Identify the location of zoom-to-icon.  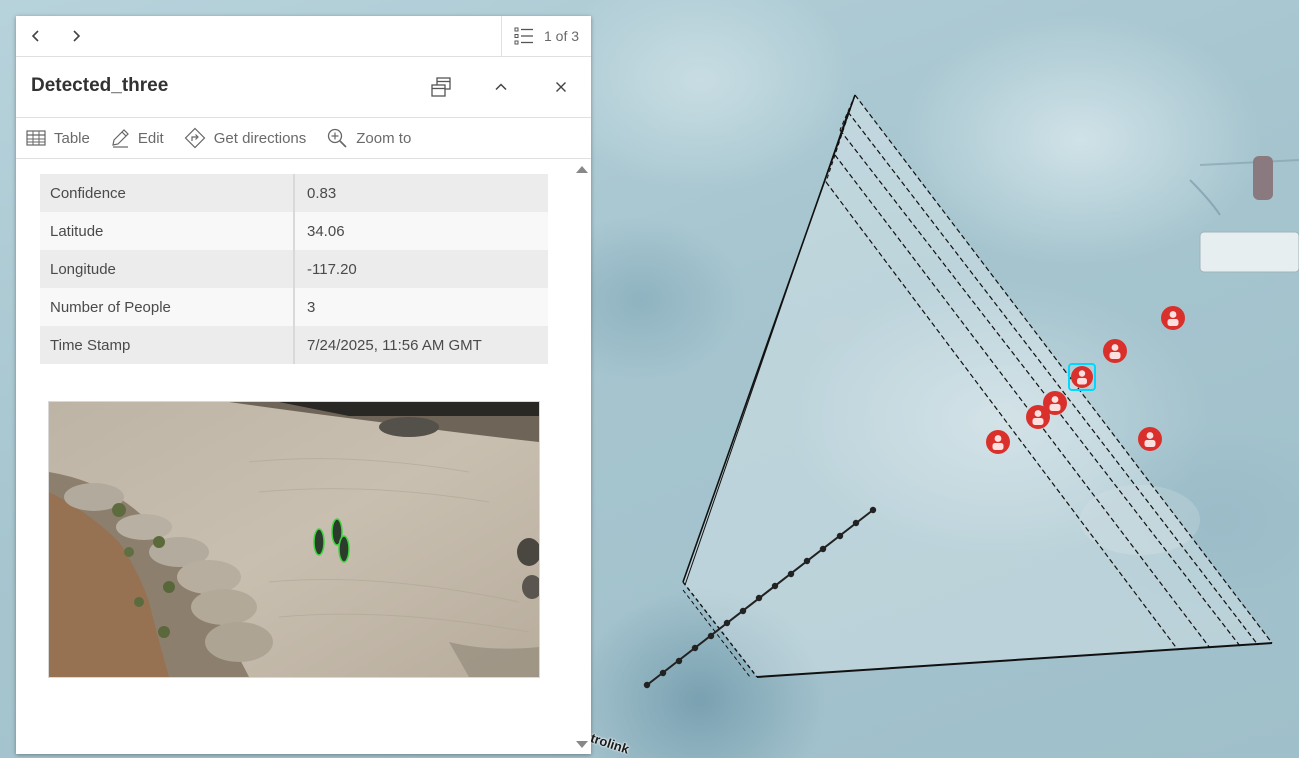
(337, 138).